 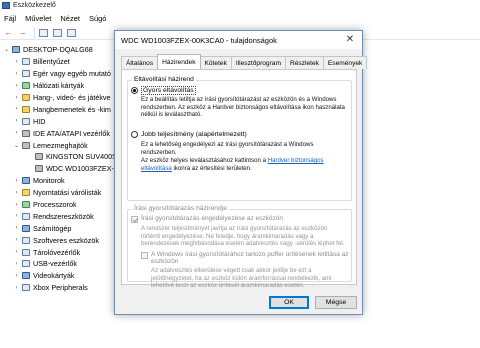 I want to click on tree-node-label: WDC WD1003FZEX-0, so click(x=82, y=169).